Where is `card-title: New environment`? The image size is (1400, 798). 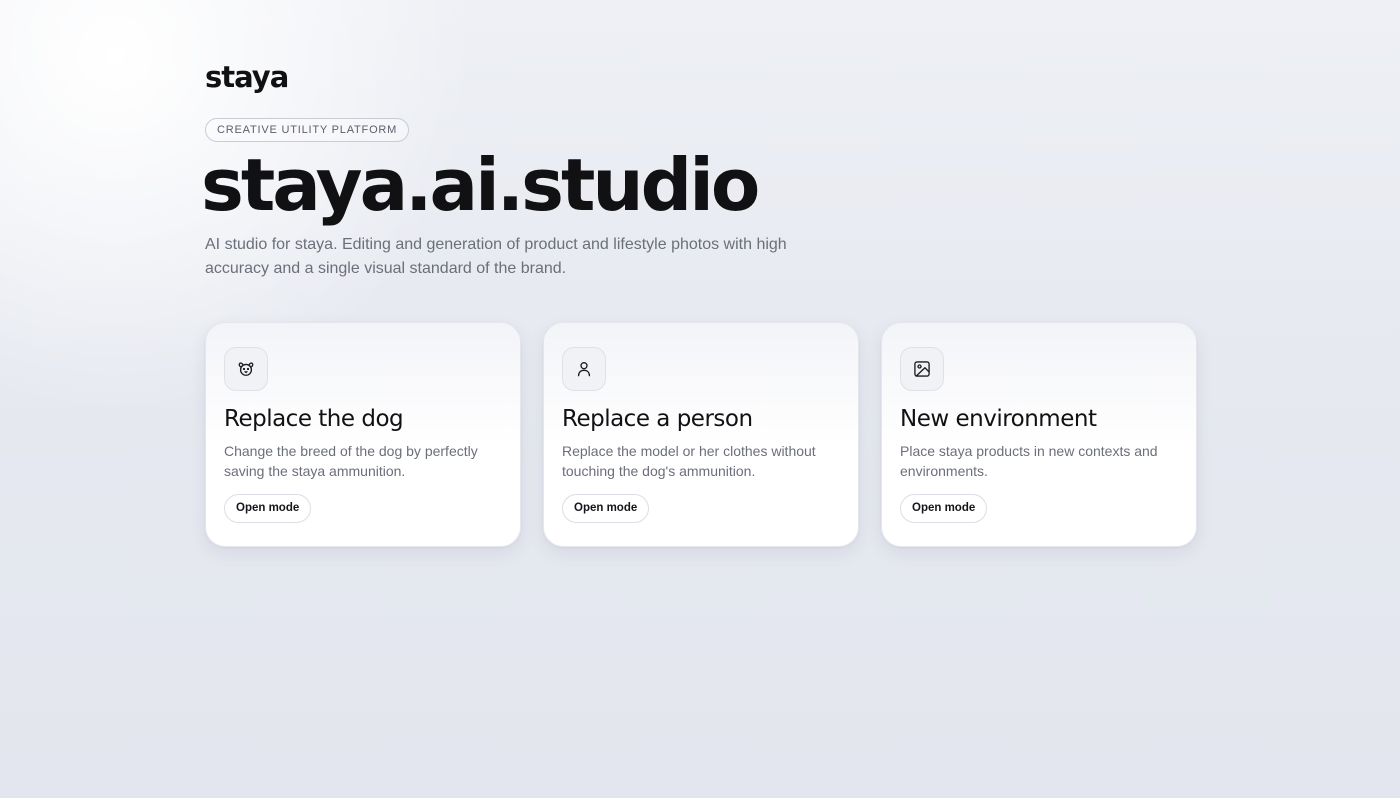
card-title: New environment is located at coordinates (998, 419).